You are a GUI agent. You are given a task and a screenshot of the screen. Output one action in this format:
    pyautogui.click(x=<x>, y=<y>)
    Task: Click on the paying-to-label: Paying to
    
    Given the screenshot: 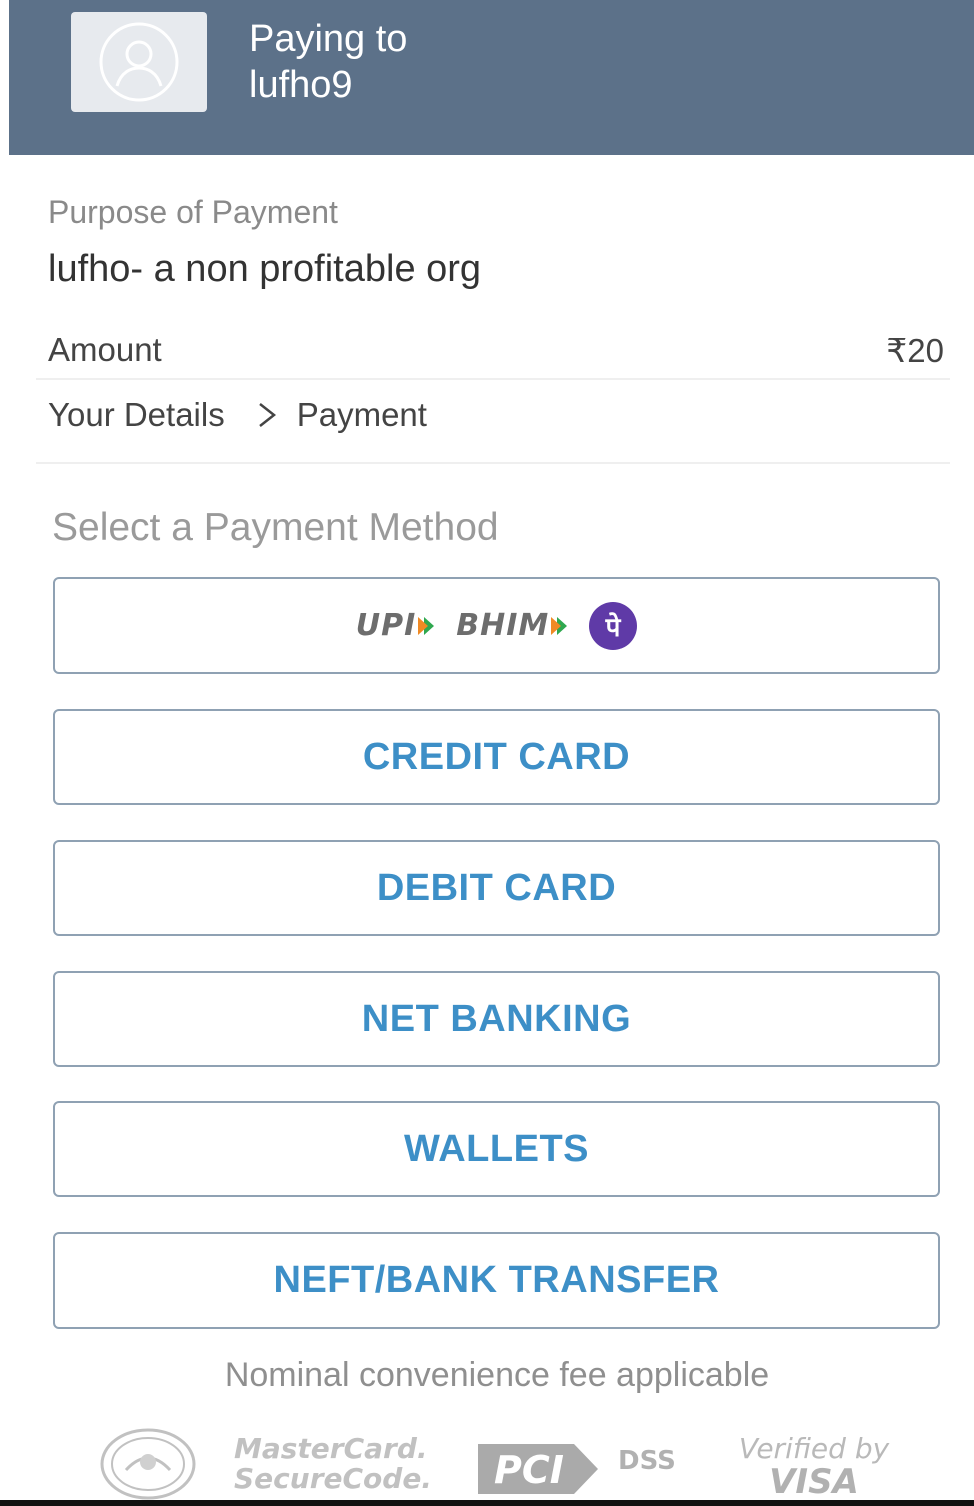 What is the action you would take?
    pyautogui.click(x=328, y=39)
    